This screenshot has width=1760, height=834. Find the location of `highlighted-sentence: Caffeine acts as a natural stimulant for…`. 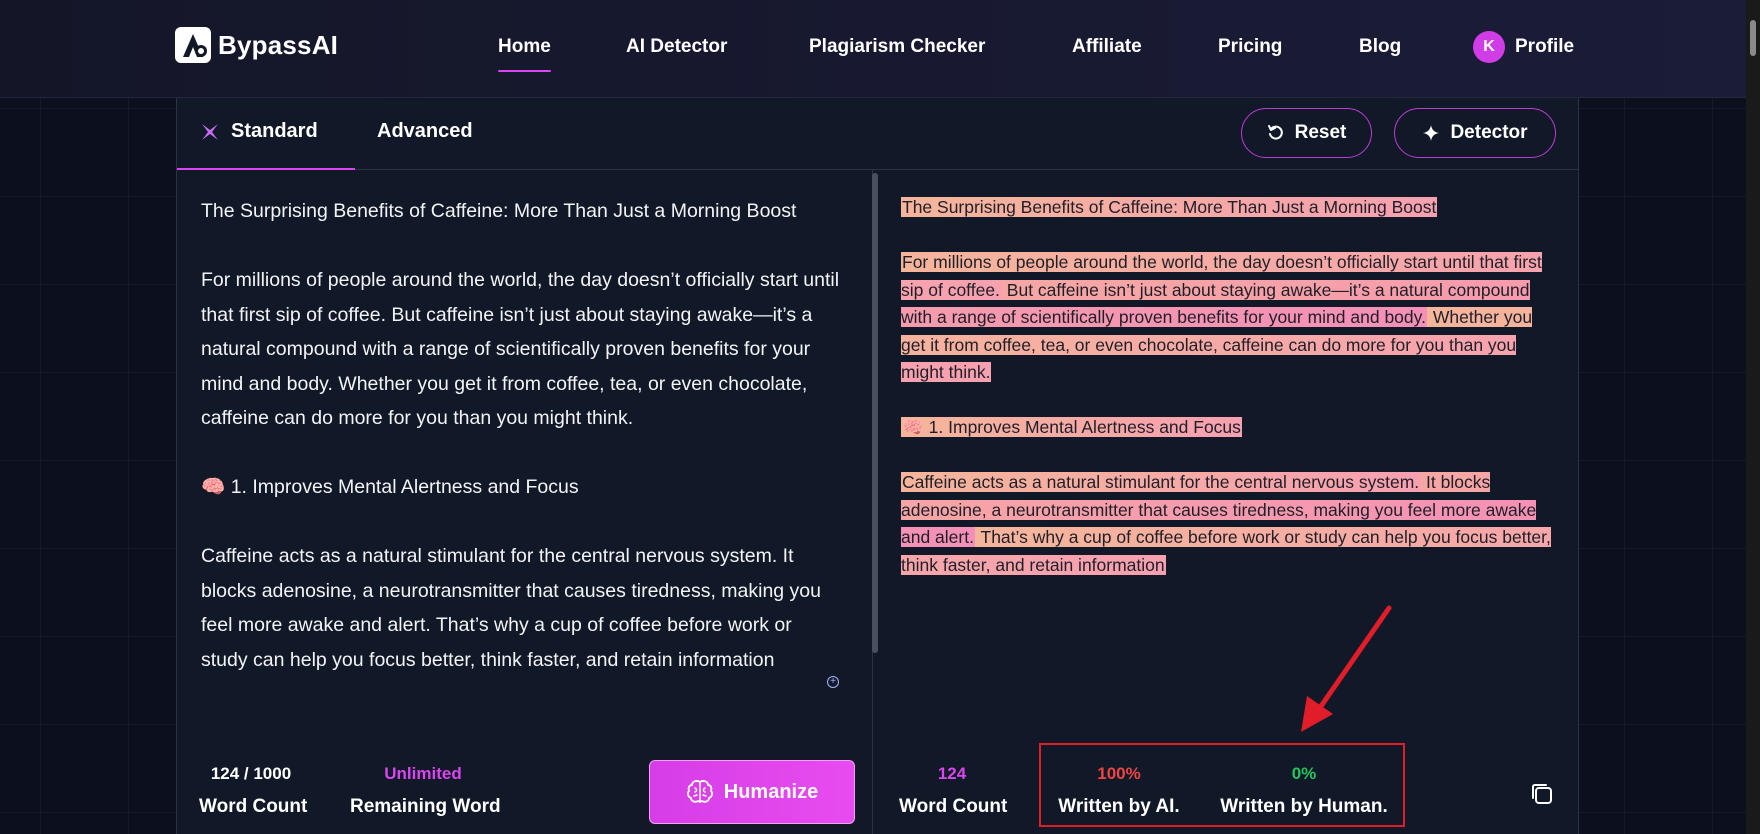

highlighted-sentence: Caffeine acts as a natural stimulant for… is located at coordinates (1161, 482).